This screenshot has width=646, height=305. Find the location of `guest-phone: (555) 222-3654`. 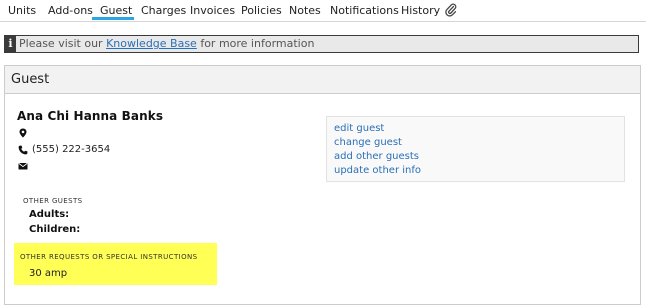

guest-phone: (555) 222-3654 is located at coordinates (71, 149).